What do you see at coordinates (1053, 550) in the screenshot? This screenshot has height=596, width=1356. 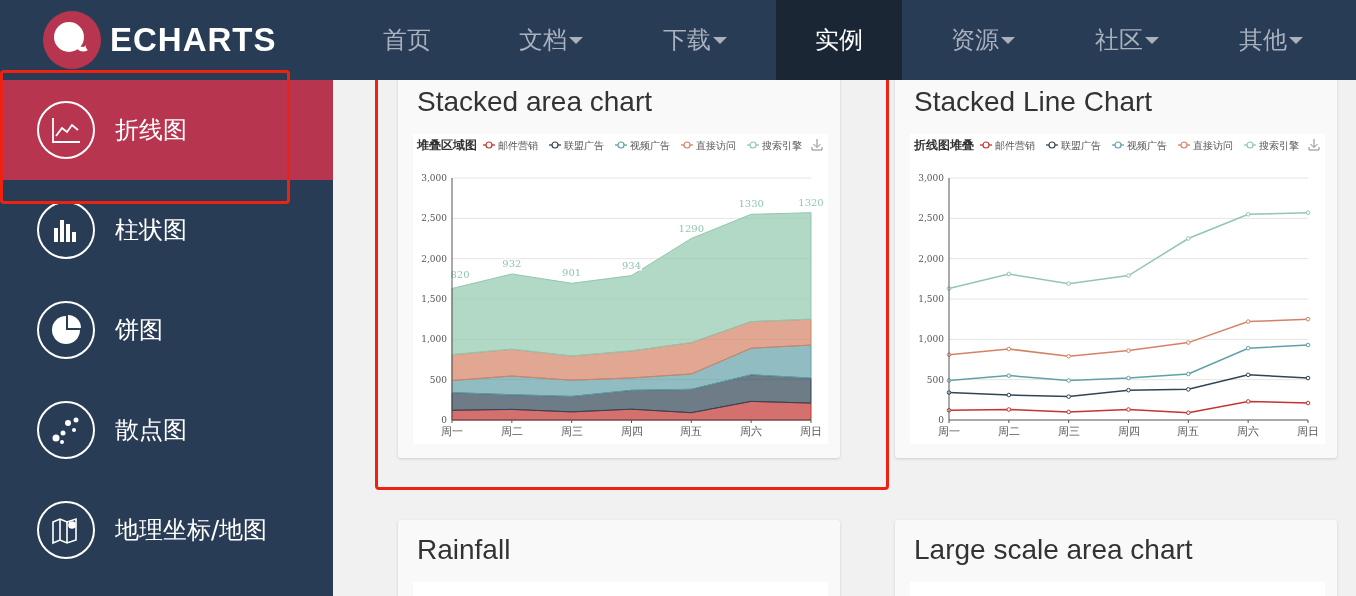 I see `card-title: Large scale area chart` at bounding box center [1053, 550].